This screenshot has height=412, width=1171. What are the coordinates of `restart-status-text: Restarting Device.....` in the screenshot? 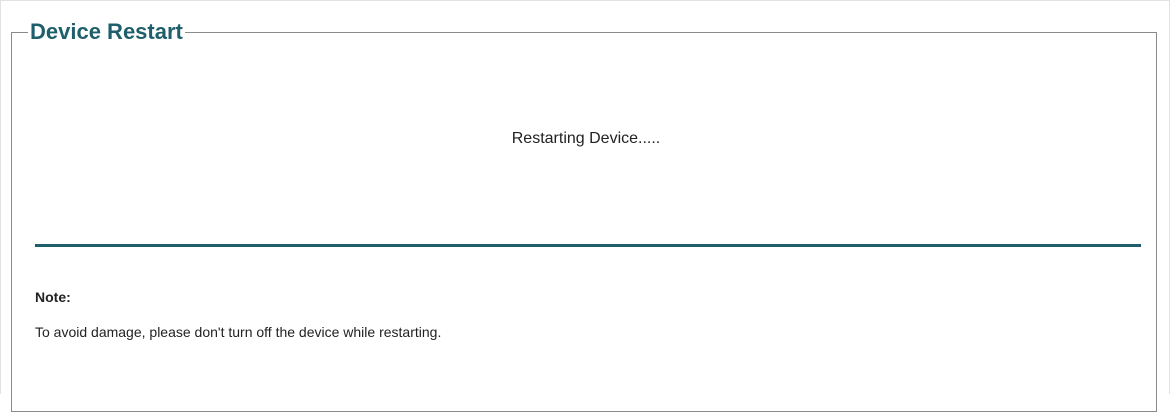 It's located at (586, 138).